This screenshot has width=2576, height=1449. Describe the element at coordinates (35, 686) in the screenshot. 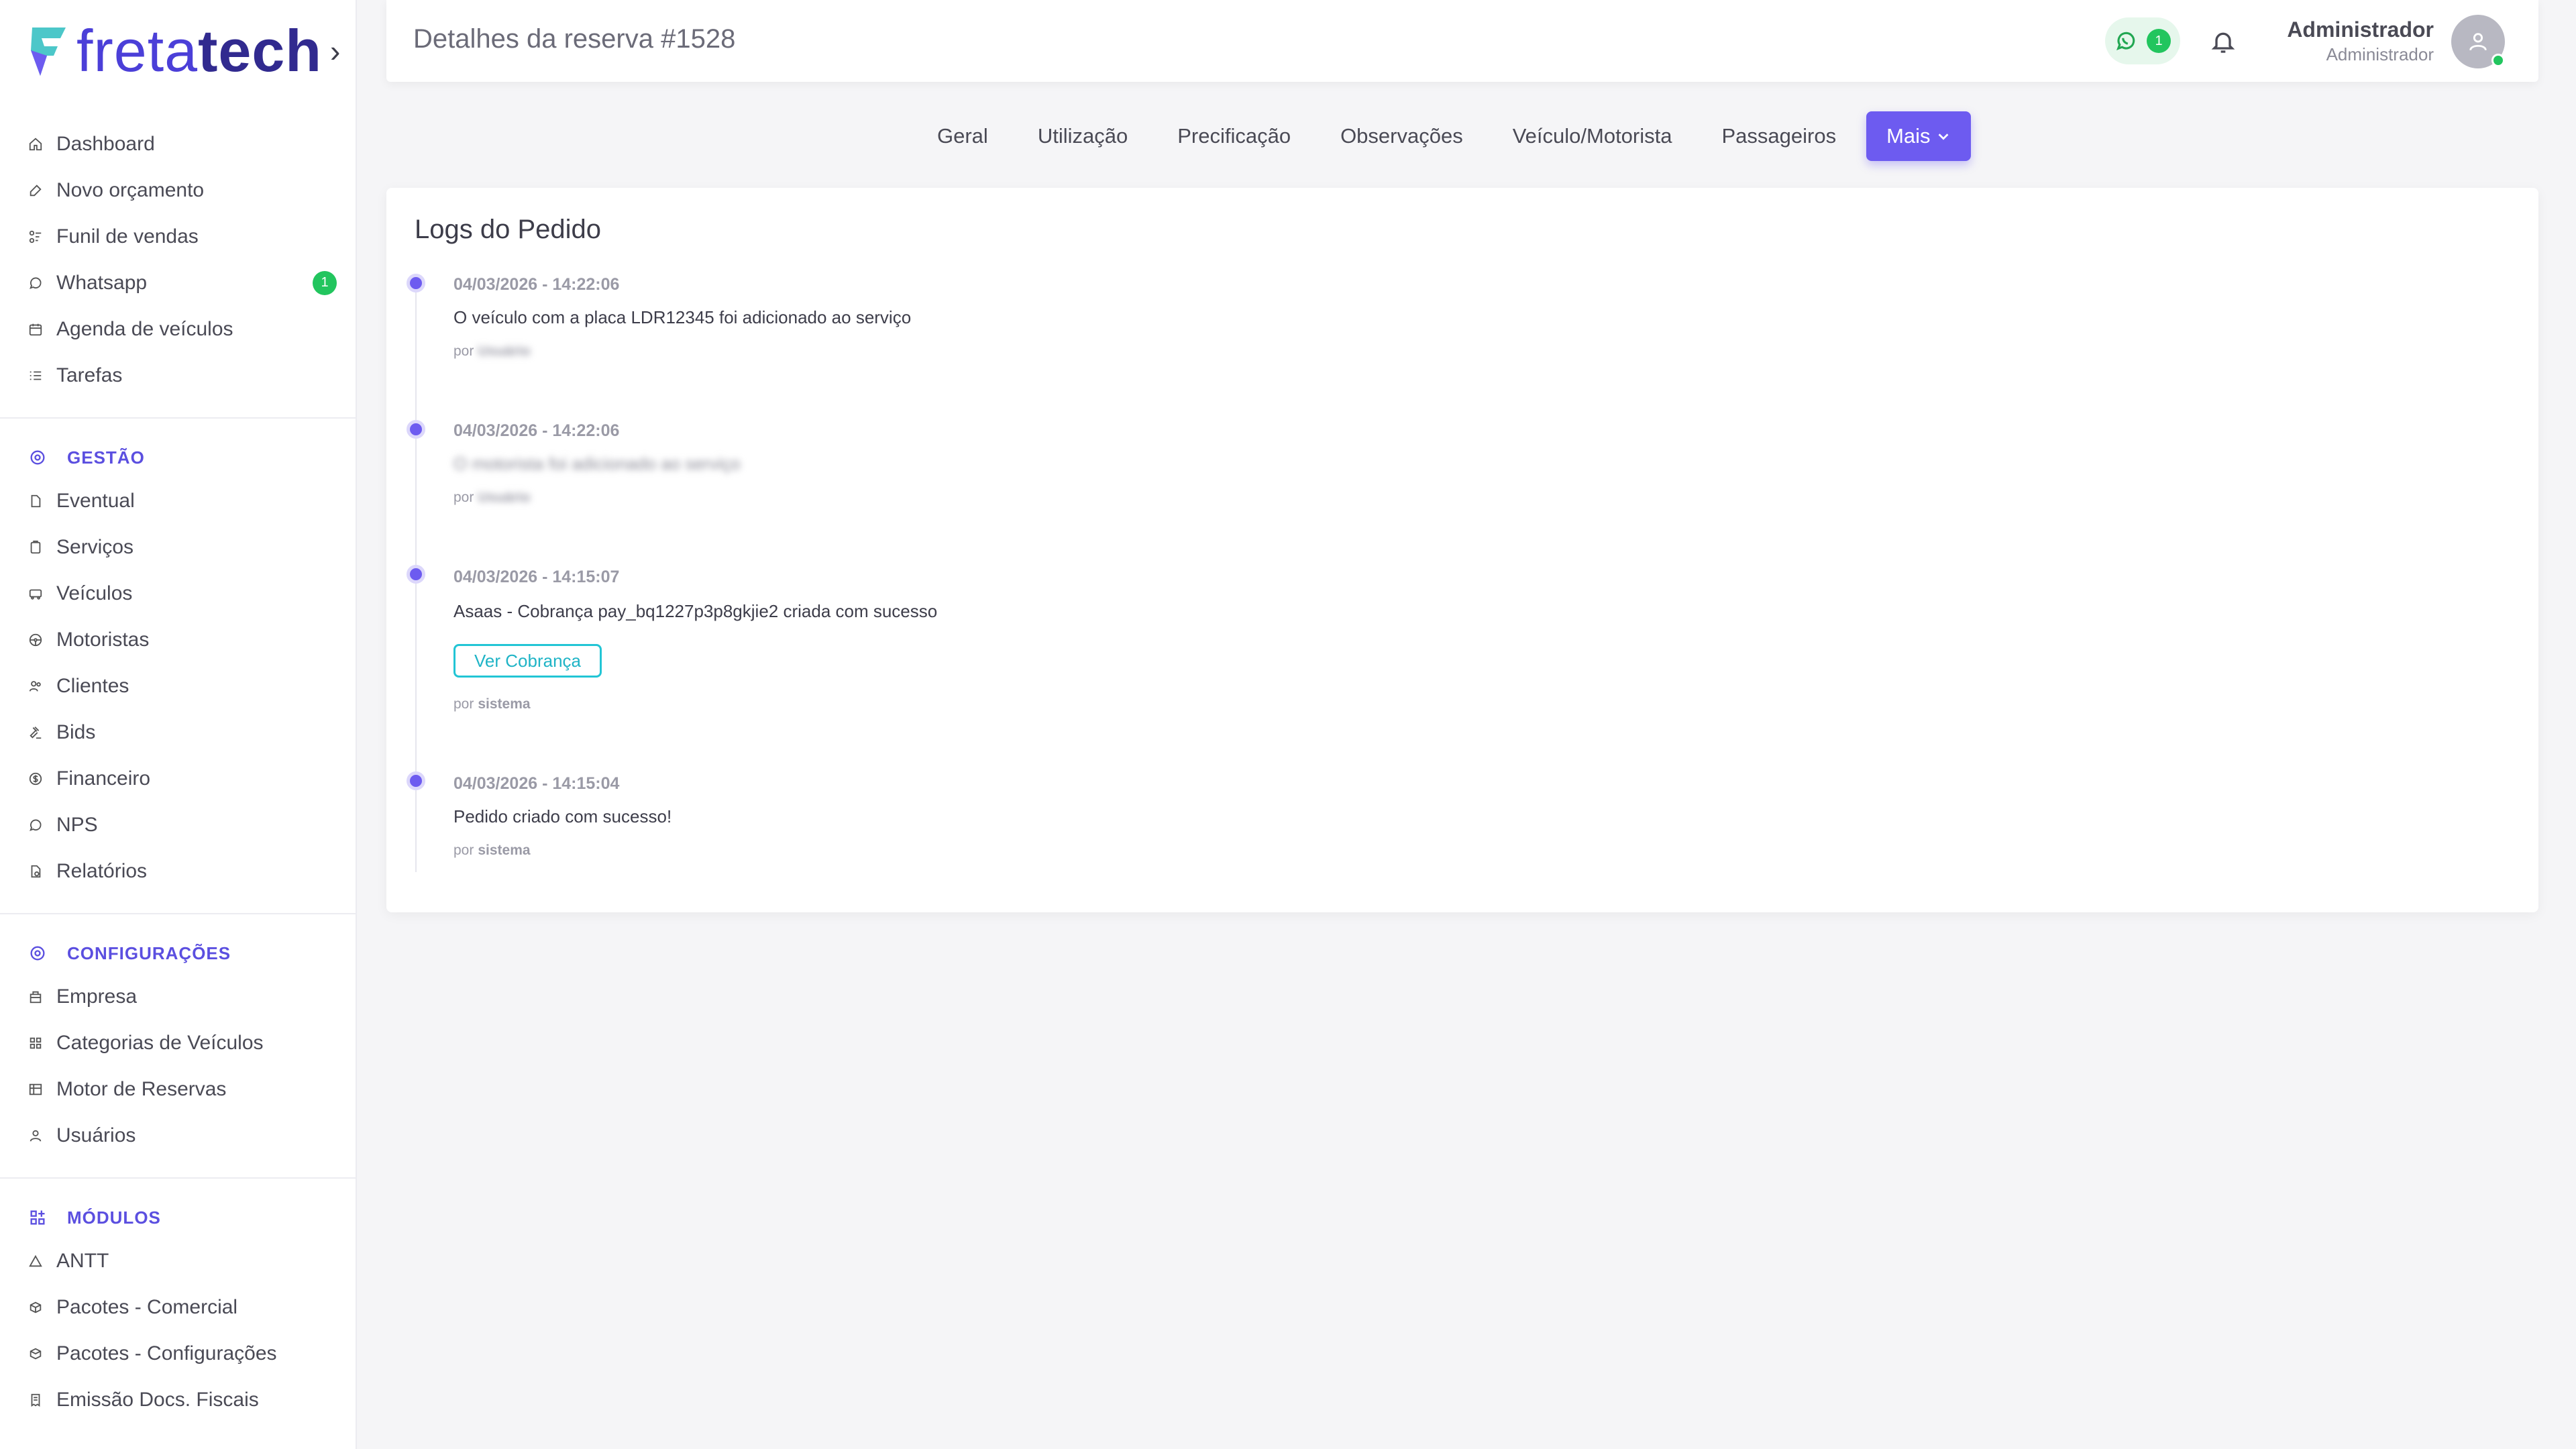

I see `users-icon` at that location.